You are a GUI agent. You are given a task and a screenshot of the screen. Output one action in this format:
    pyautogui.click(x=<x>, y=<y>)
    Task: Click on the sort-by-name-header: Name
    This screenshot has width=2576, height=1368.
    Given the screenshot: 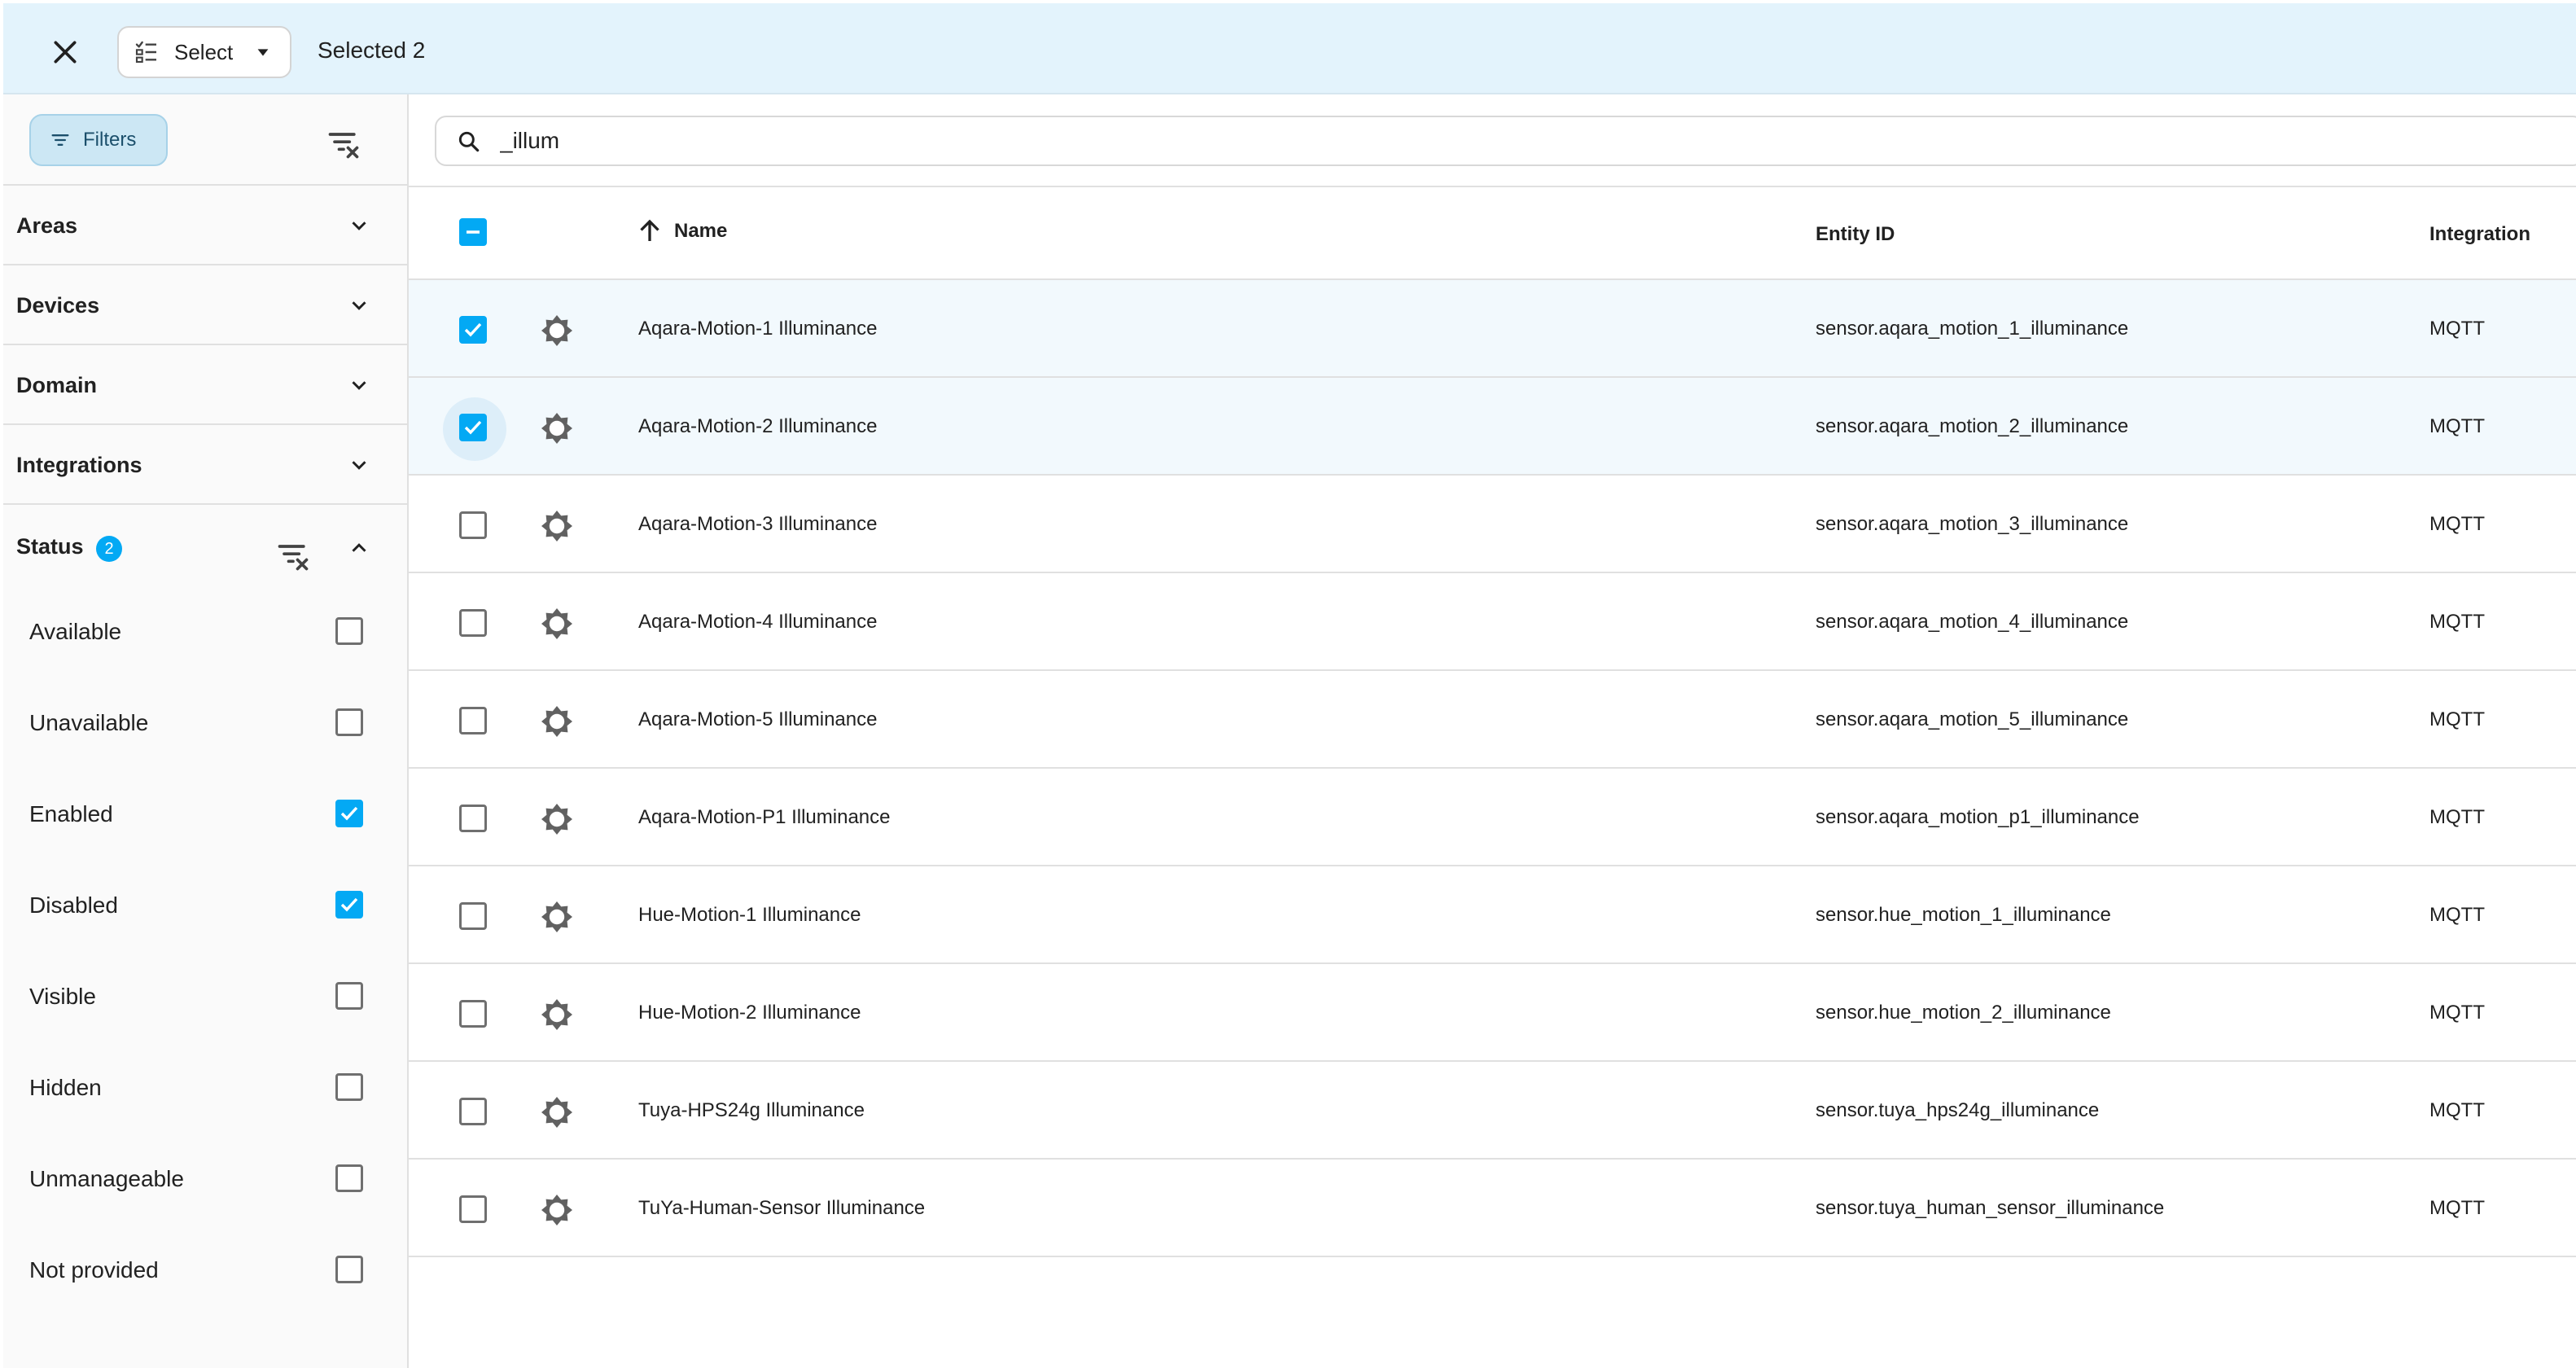 What is the action you would take?
    pyautogui.click(x=681, y=232)
    